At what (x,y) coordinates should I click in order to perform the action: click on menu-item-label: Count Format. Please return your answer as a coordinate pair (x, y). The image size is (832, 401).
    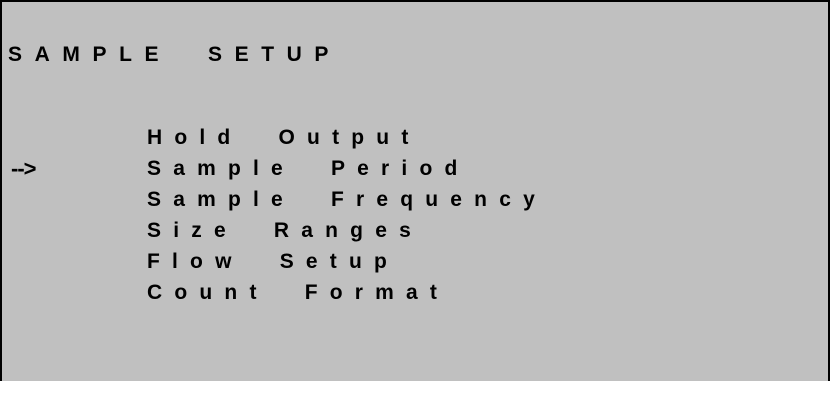
    Looking at the image, I should click on (298, 292).